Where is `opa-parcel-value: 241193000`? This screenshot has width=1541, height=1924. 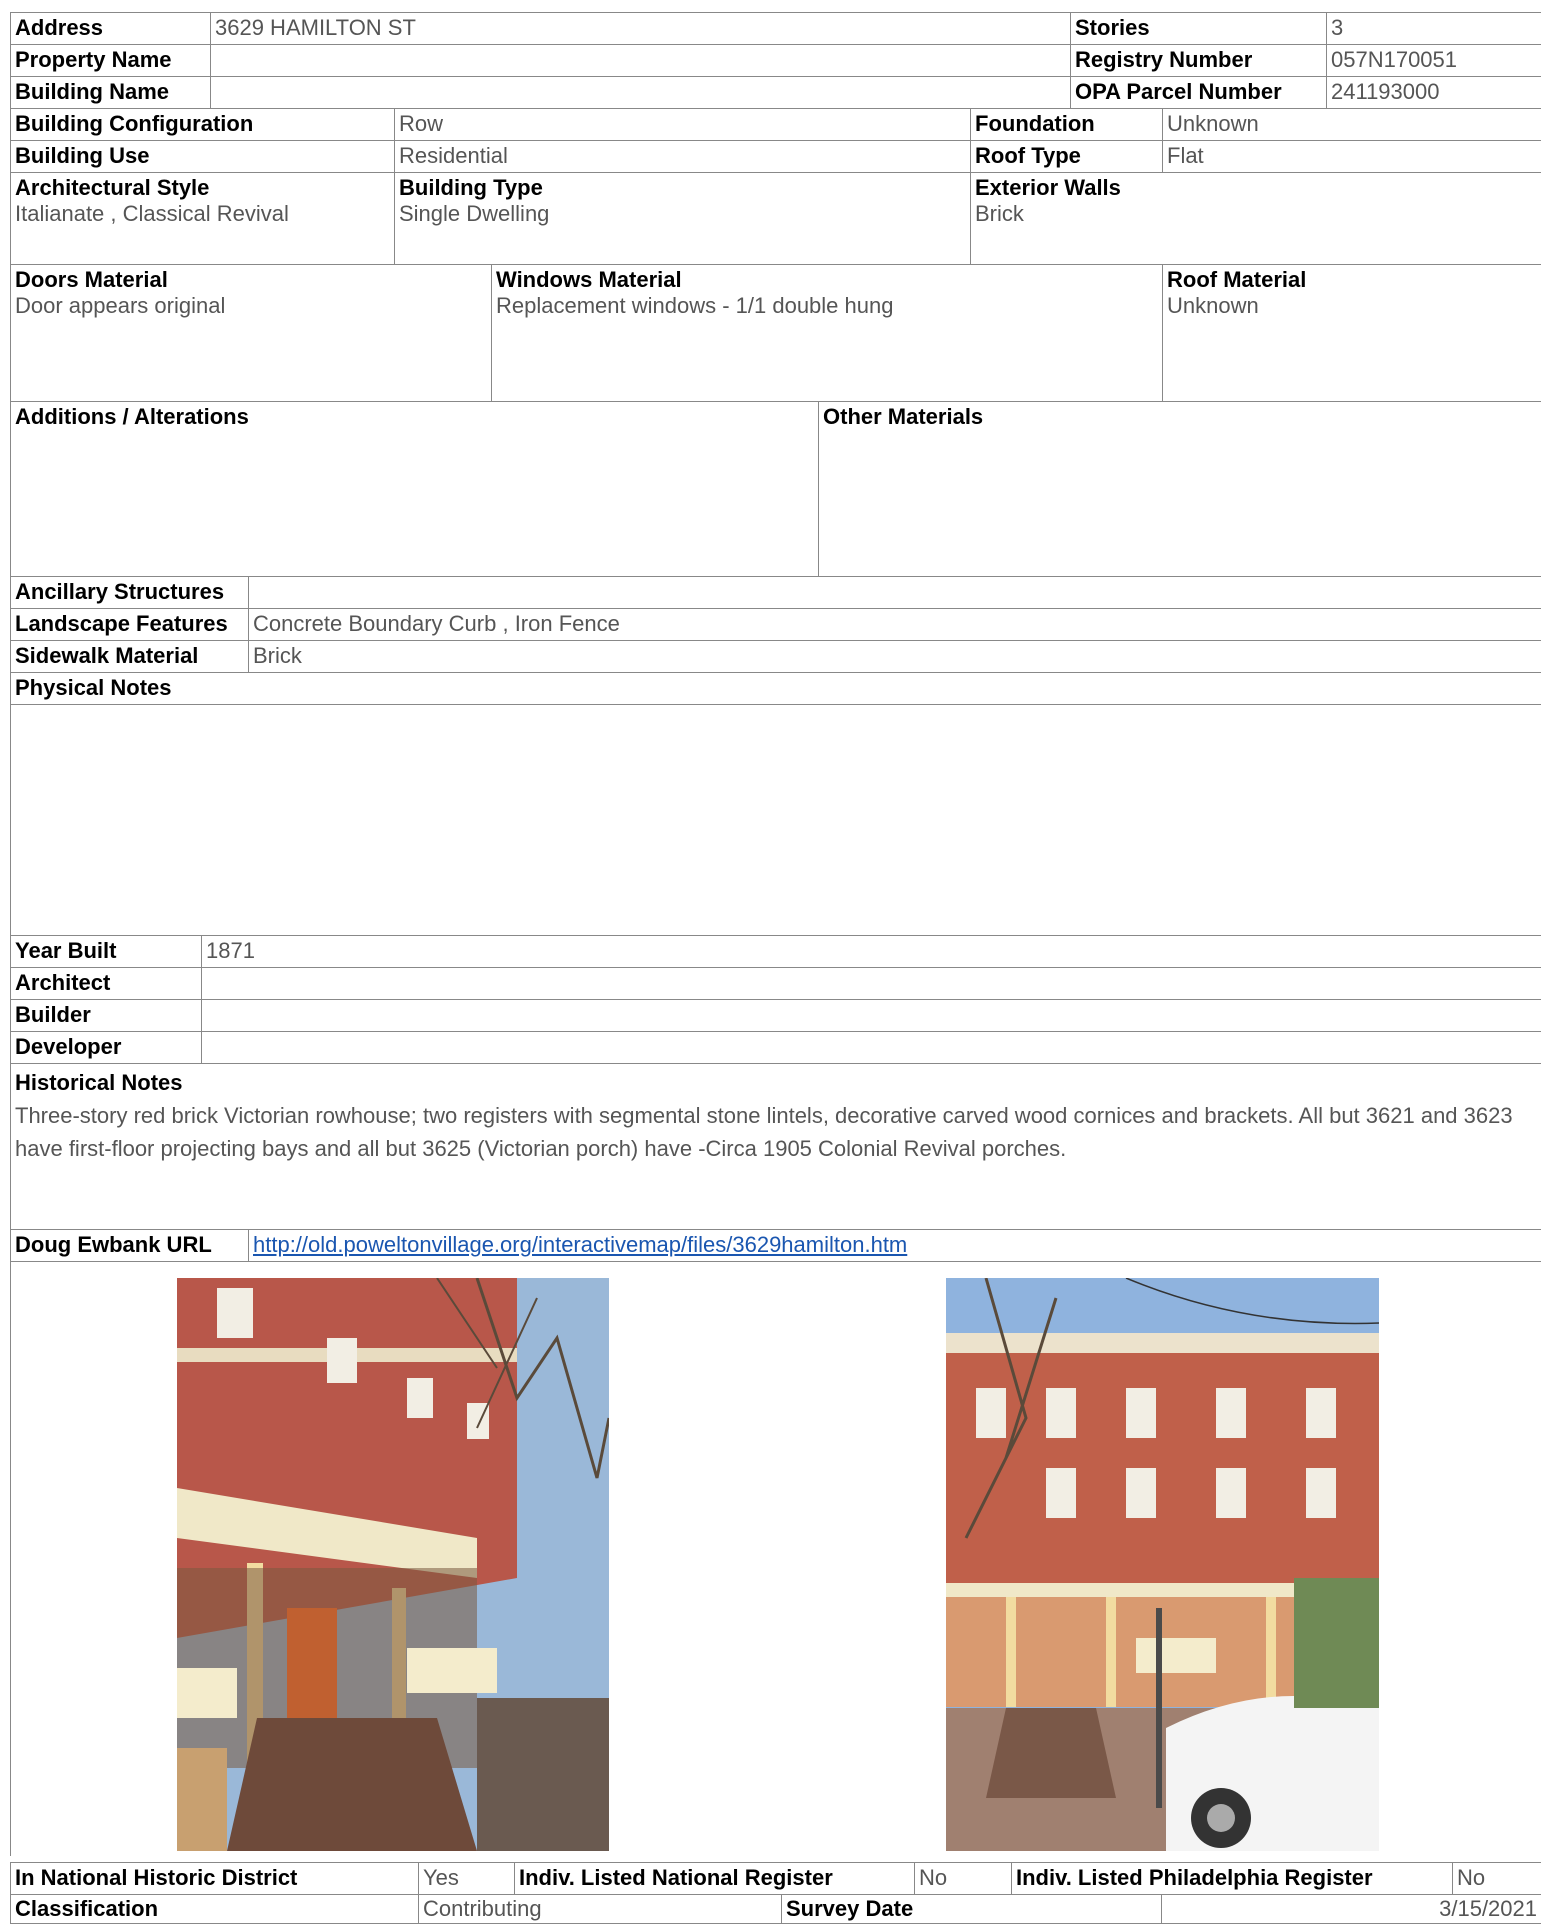
opa-parcel-value: 241193000 is located at coordinates (1433, 92).